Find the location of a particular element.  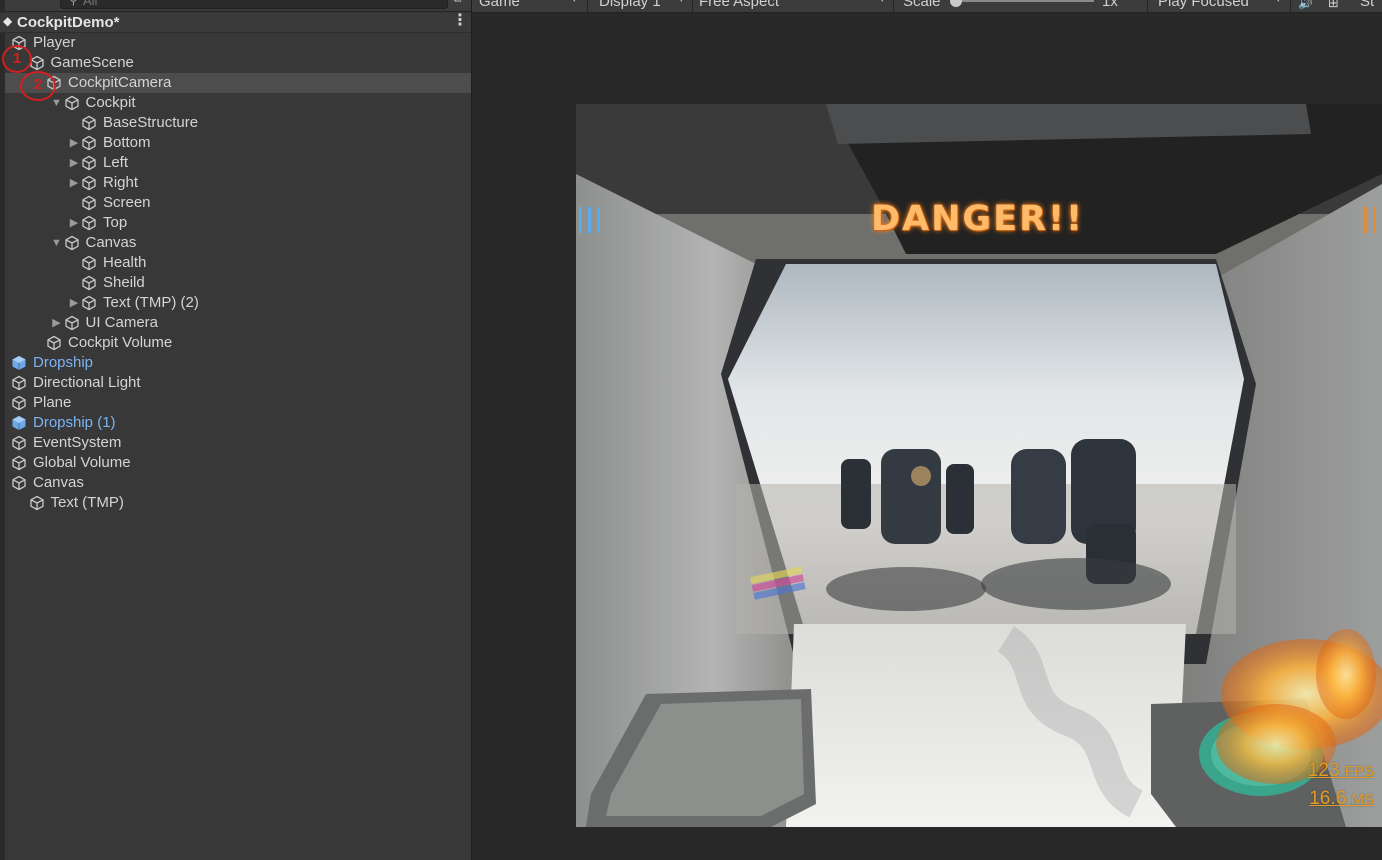

search-input is located at coordinates (258, 4).